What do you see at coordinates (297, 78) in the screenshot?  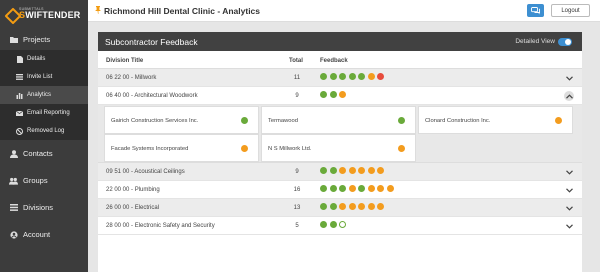 I see `division-total: 11` at bounding box center [297, 78].